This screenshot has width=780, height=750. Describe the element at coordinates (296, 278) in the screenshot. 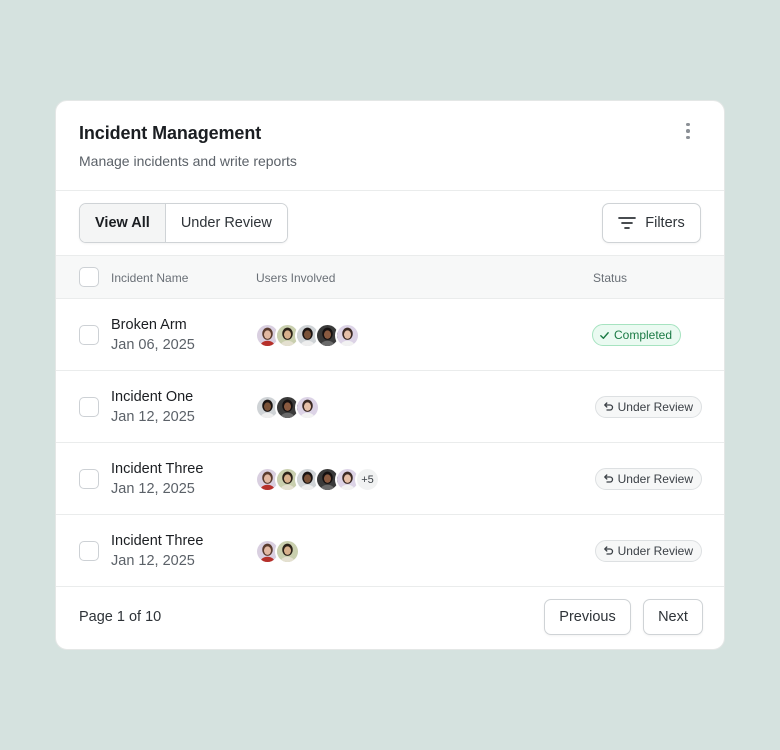

I see `column-header-users-involved: Users Involved` at that location.